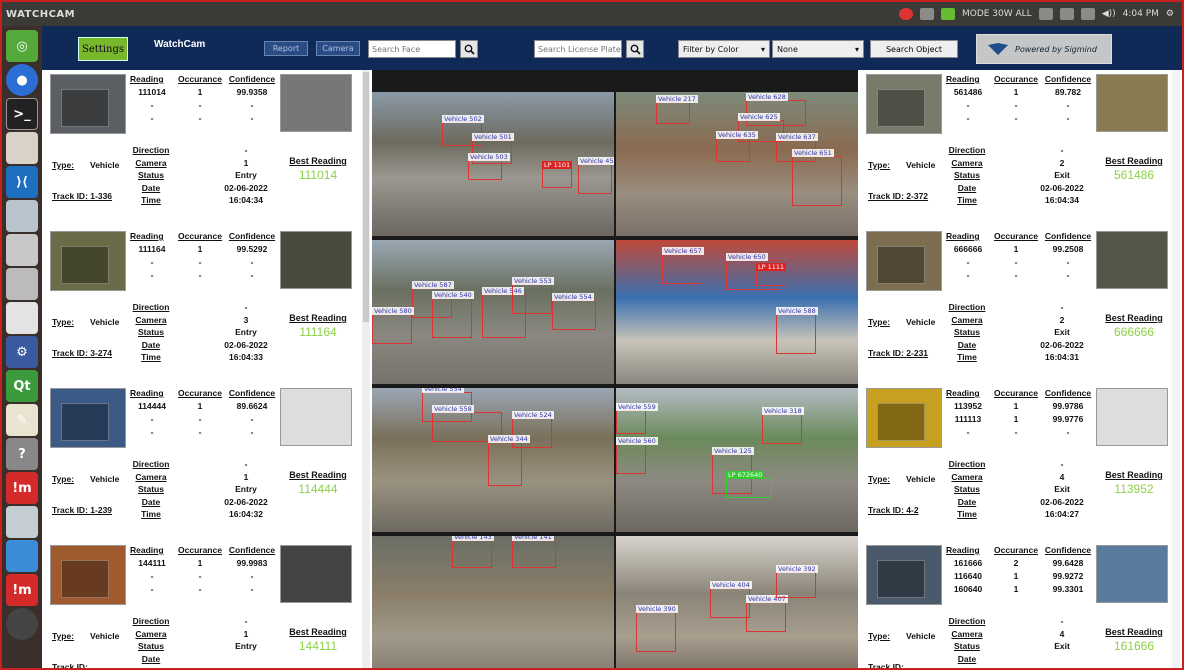 The height and width of the screenshot is (670, 1184). What do you see at coordinates (22, 216) in the screenshot?
I see `disk-icon` at bounding box center [22, 216].